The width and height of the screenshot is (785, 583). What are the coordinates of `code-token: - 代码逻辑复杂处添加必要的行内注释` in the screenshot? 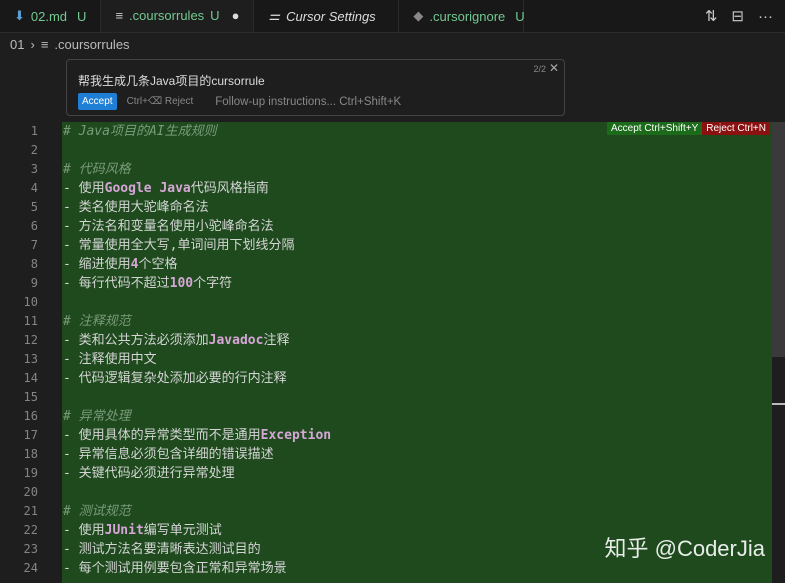 It's located at (175, 378).